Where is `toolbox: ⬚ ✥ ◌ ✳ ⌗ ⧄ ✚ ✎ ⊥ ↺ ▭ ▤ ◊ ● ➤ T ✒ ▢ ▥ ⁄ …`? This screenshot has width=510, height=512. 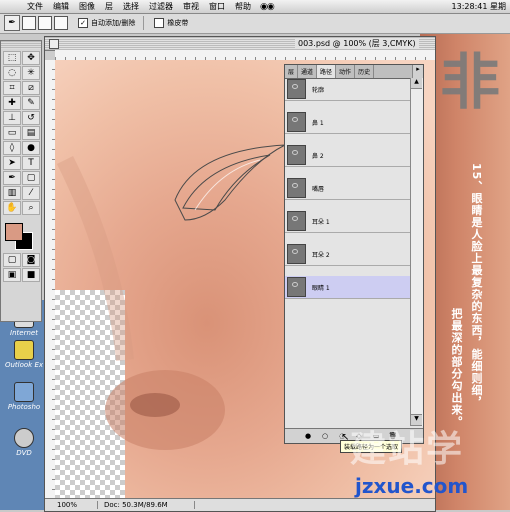 toolbox: ⬚ ✥ ◌ ✳ ⌗ ⧄ ✚ ✎ ⊥ ↺ ▭ ▤ ◊ ● ➤ T ✒ ▢ ▥ ⁄ … is located at coordinates (21, 181).